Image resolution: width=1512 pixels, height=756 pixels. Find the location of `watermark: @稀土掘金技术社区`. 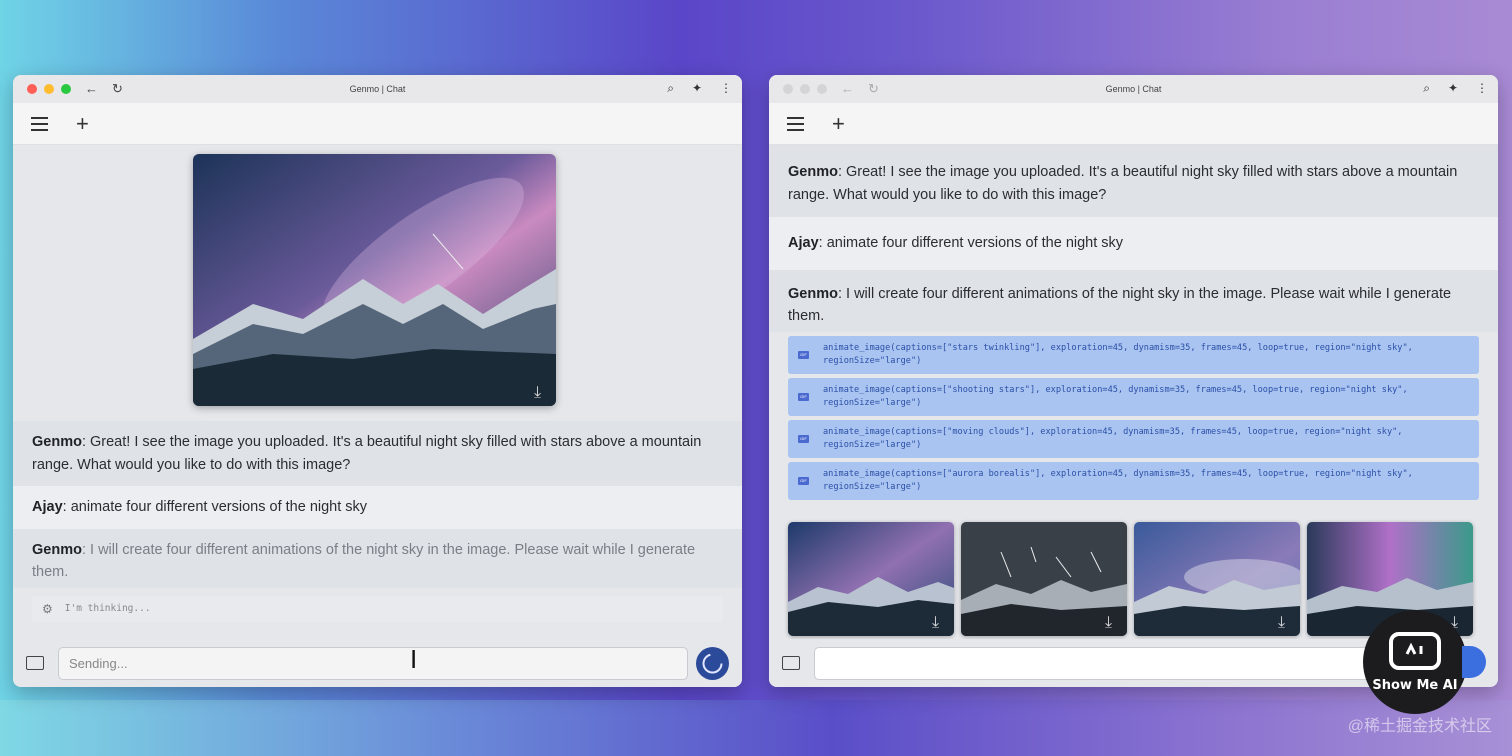

watermark: @稀土掘金技术社区 is located at coordinates (1419, 726).